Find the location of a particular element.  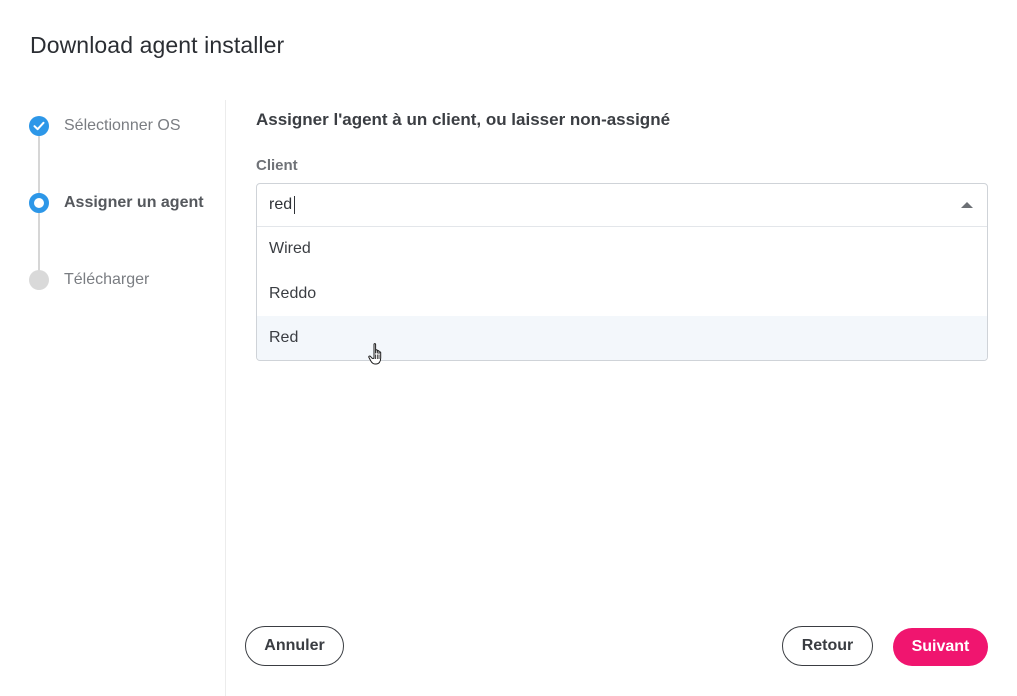

hand-pointer-icon is located at coordinates (375, 354).